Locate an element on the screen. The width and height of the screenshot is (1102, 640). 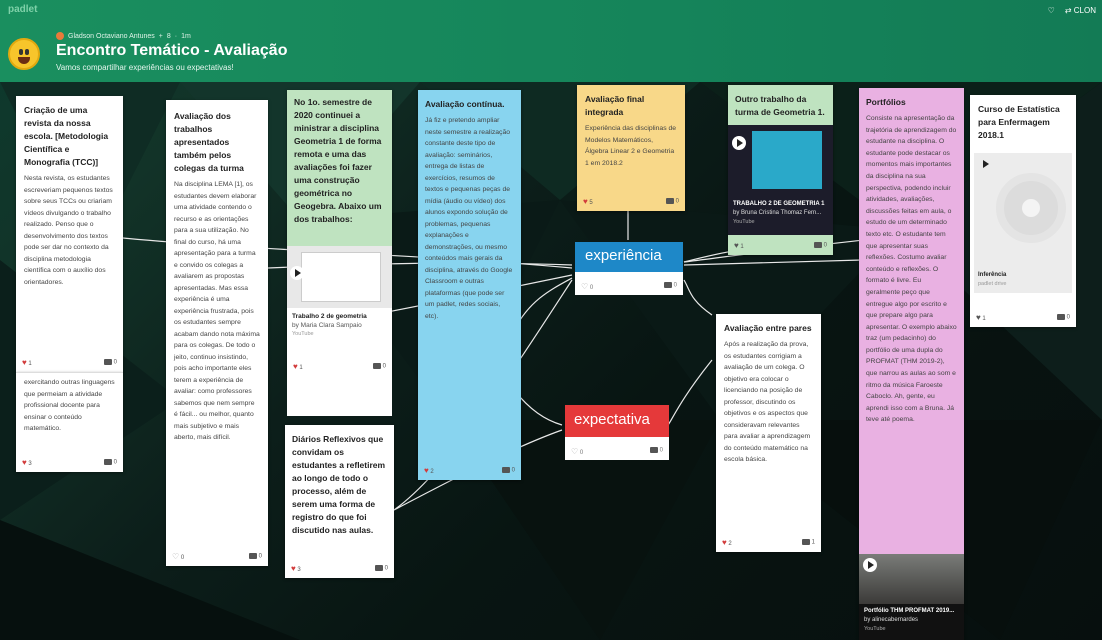
audio-attachment: Inferência padlet drive is located at coordinates (1023, 223).